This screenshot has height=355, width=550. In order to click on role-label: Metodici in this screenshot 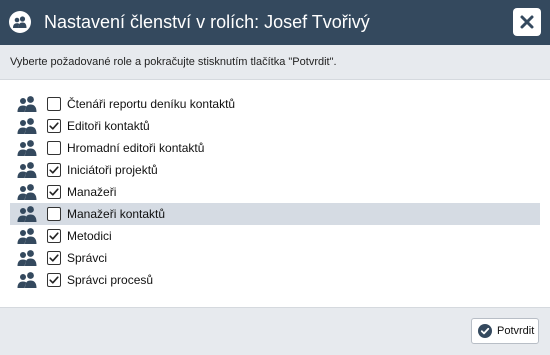, I will do `click(89, 236)`.